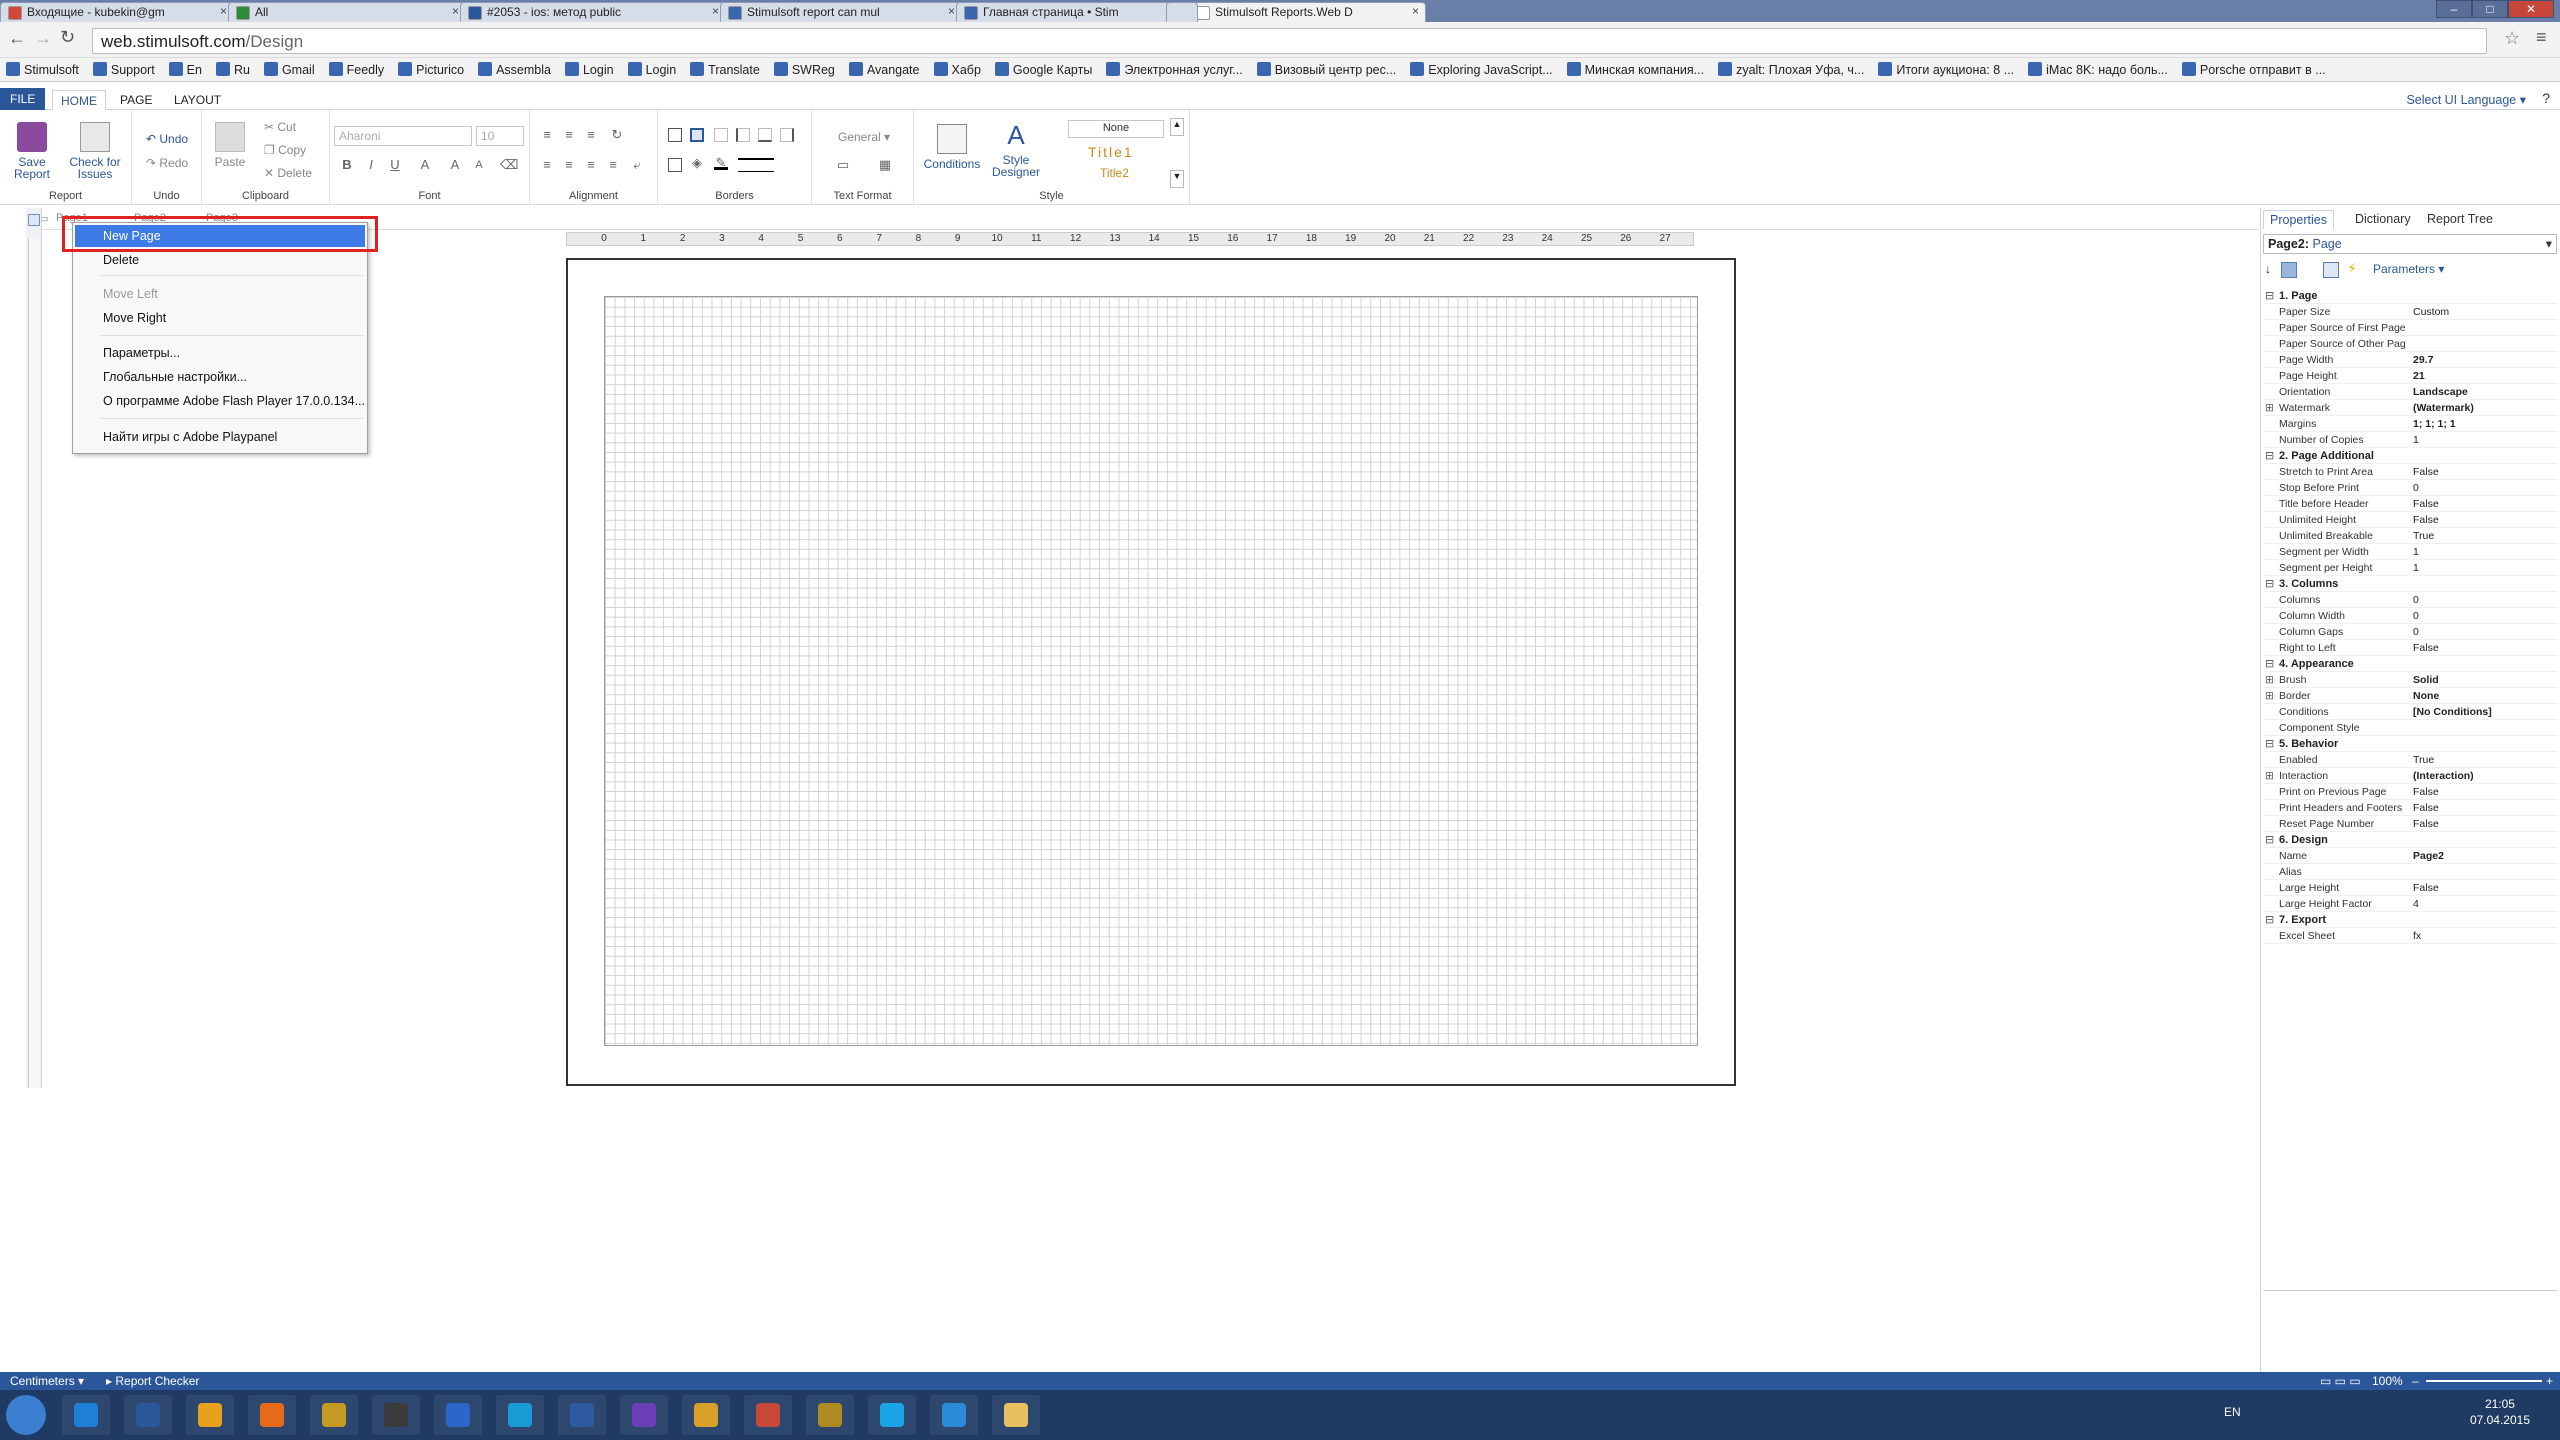 The image size is (2560, 1440). What do you see at coordinates (2410, 680) in the screenshot?
I see `property-row: ⊞ Brush Solid` at bounding box center [2410, 680].